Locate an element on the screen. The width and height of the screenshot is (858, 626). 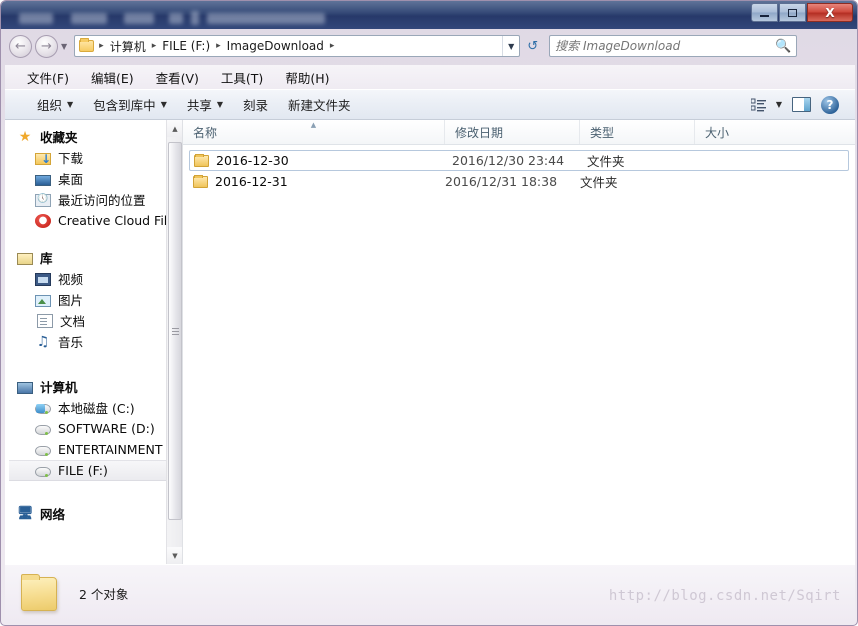
question-mark-icon: ? is located at coordinates (830, 104).